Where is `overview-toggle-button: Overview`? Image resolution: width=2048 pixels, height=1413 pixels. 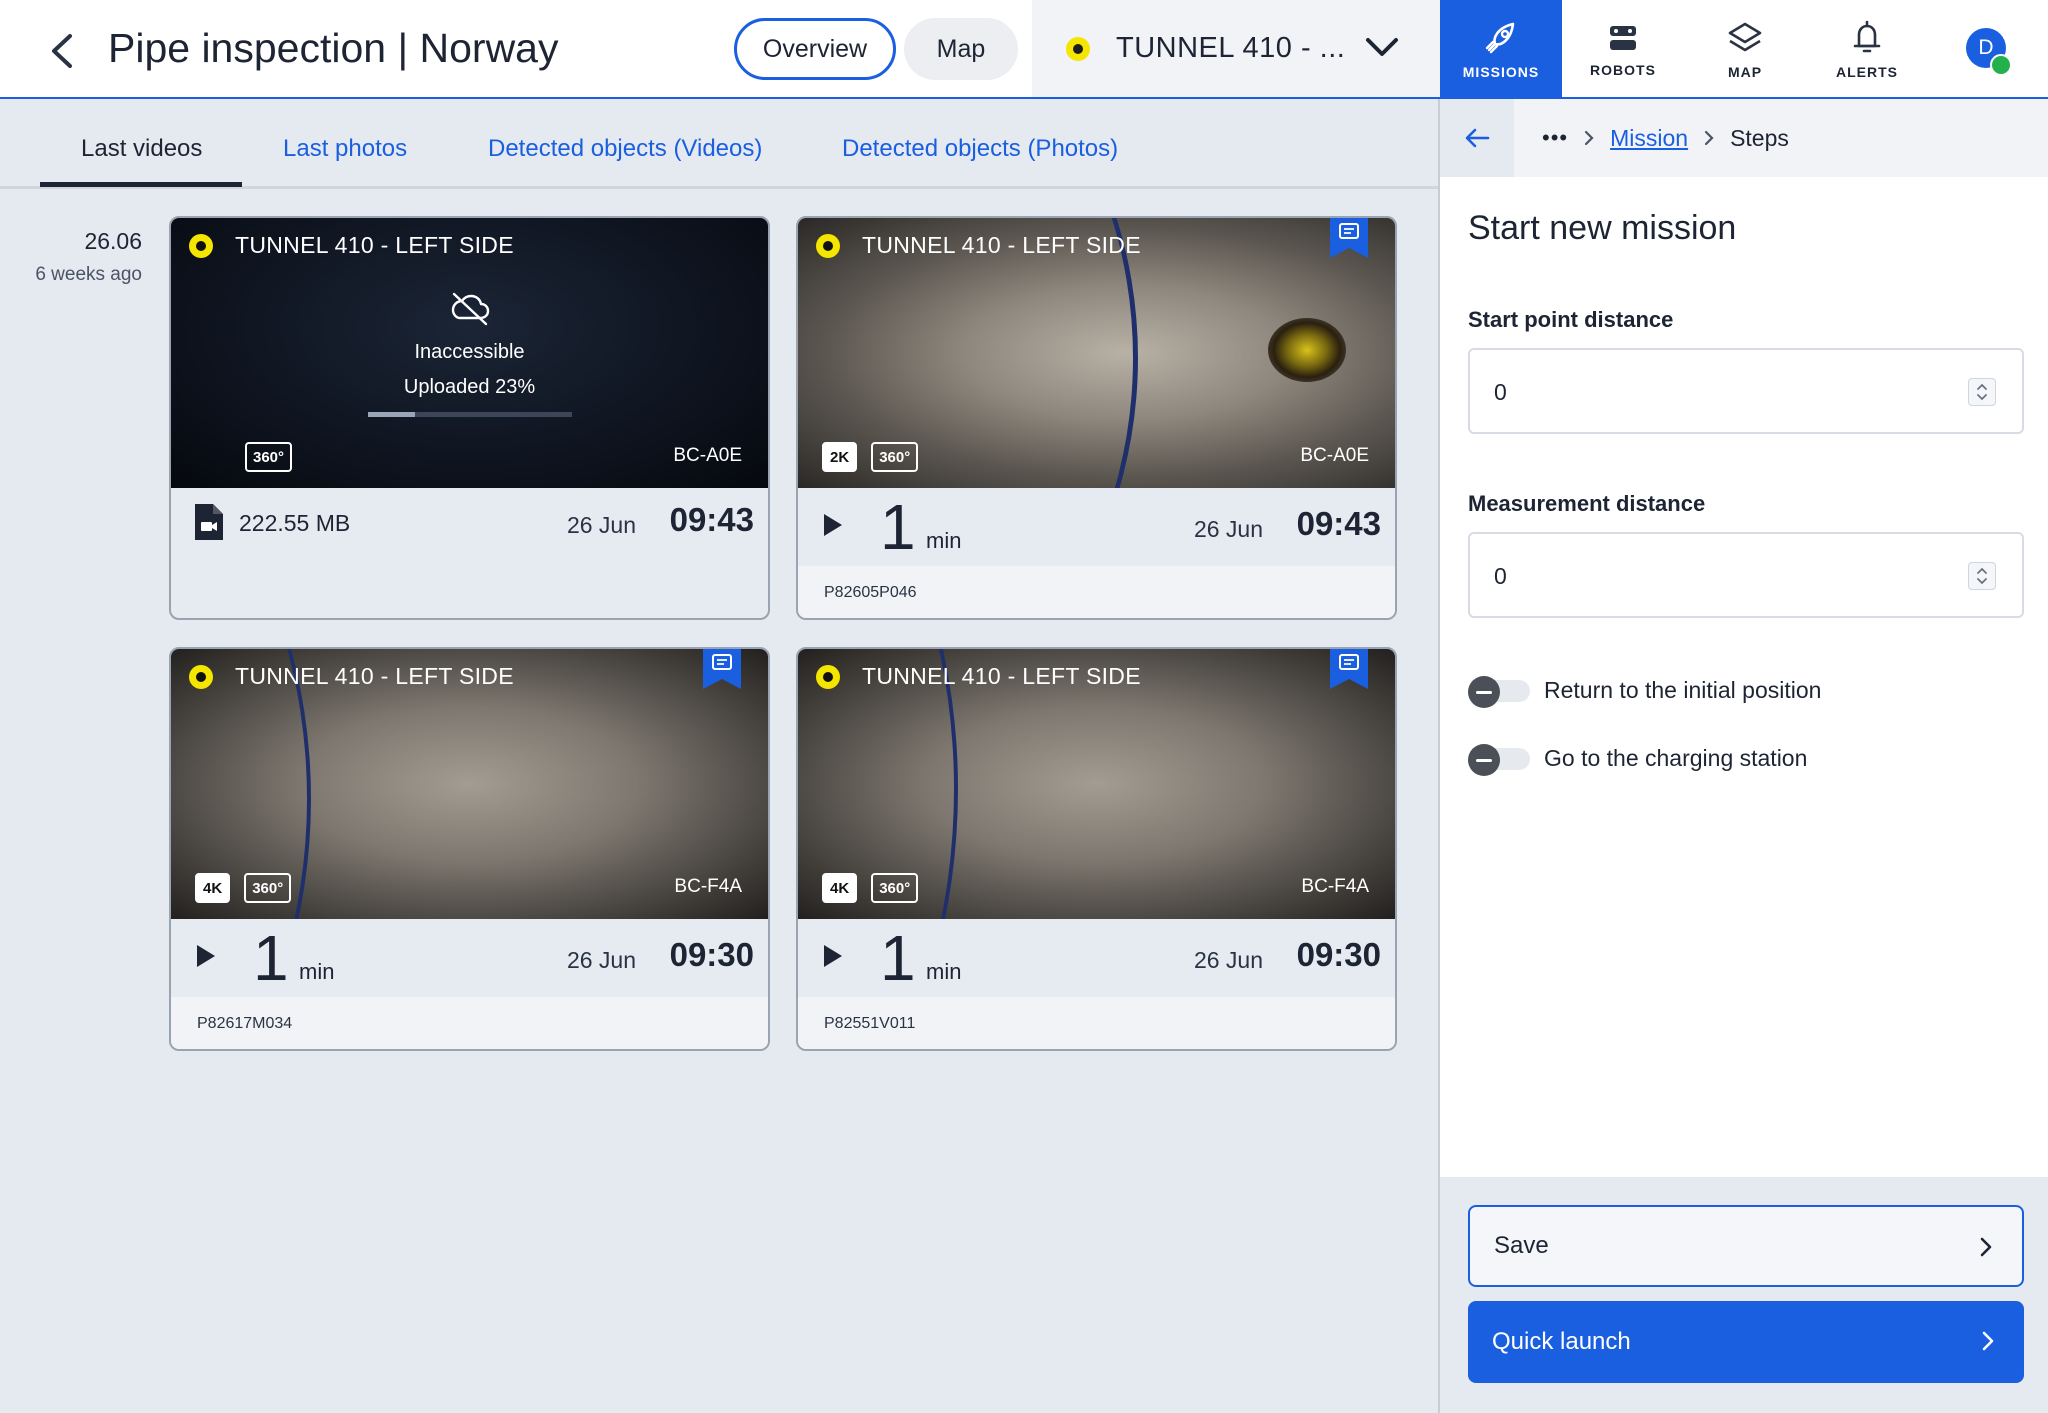
overview-toggle-button: Overview is located at coordinates (815, 49).